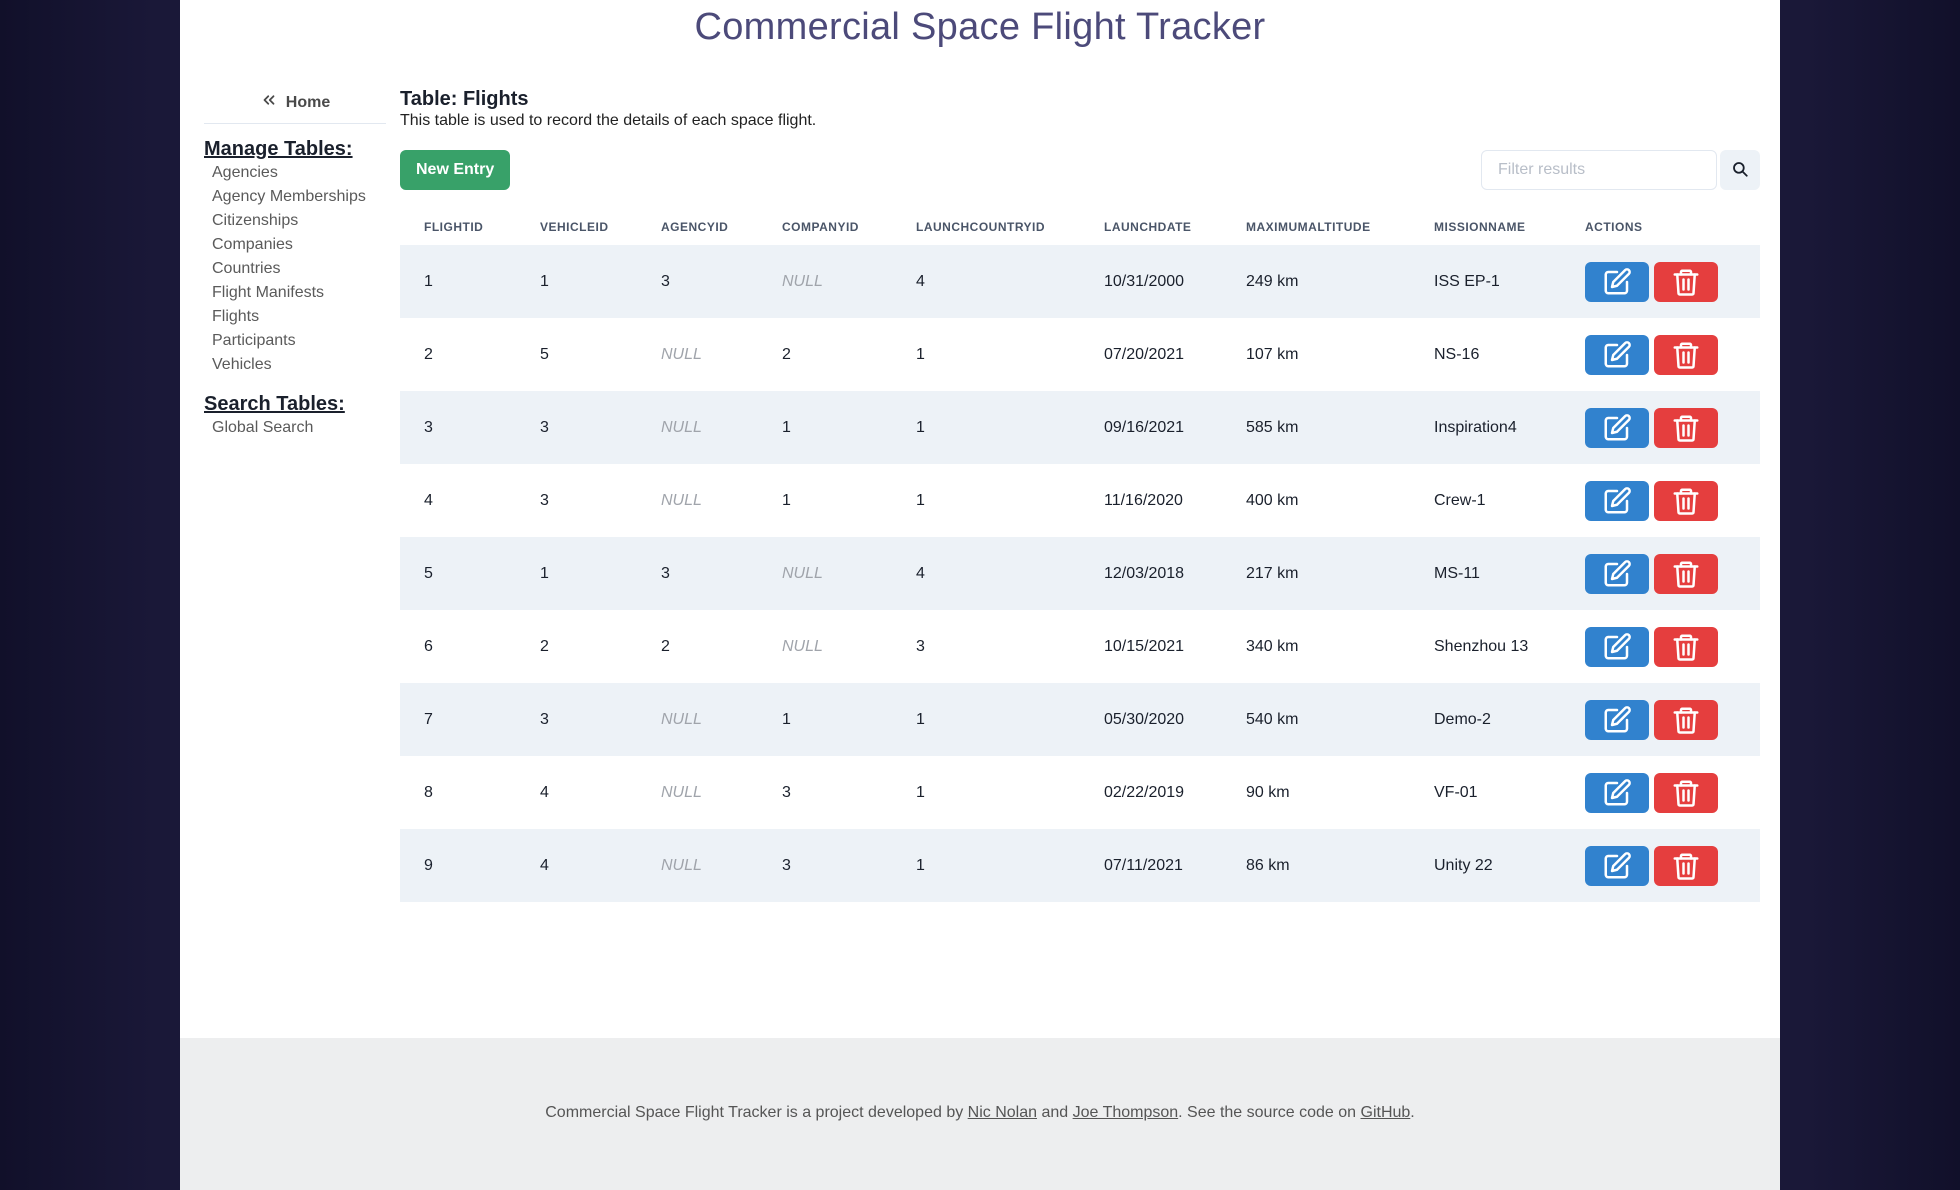 Image resolution: width=1960 pixels, height=1190 pixels. What do you see at coordinates (274, 404) in the screenshot?
I see `search-tables-title: Search Tables:` at bounding box center [274, 404].